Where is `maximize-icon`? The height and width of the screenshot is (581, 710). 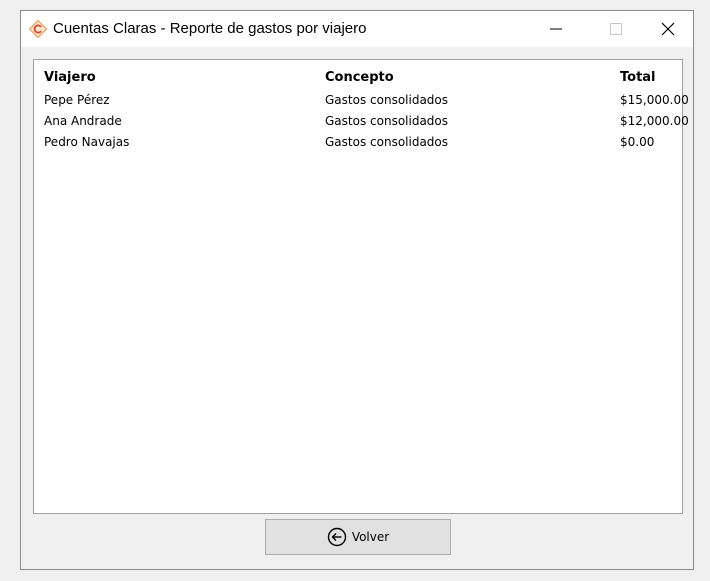
maximize-icon is located at coordinates (616, 29).